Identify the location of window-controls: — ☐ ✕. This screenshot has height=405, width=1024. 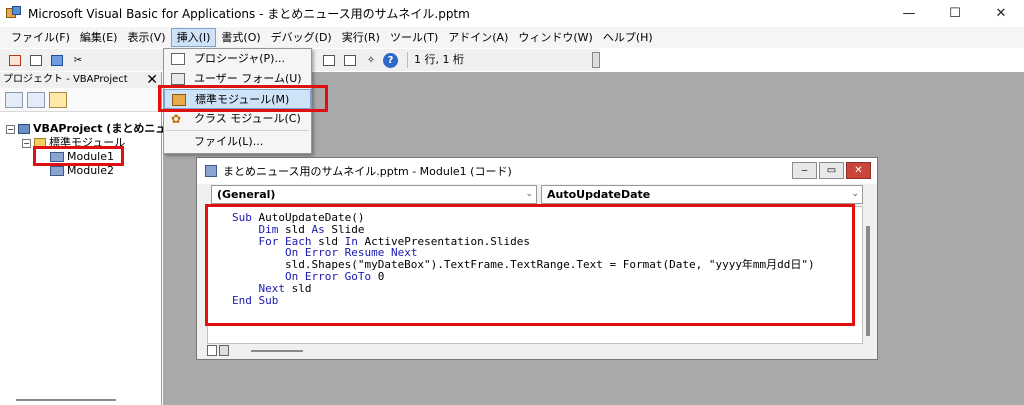
(955, 13).